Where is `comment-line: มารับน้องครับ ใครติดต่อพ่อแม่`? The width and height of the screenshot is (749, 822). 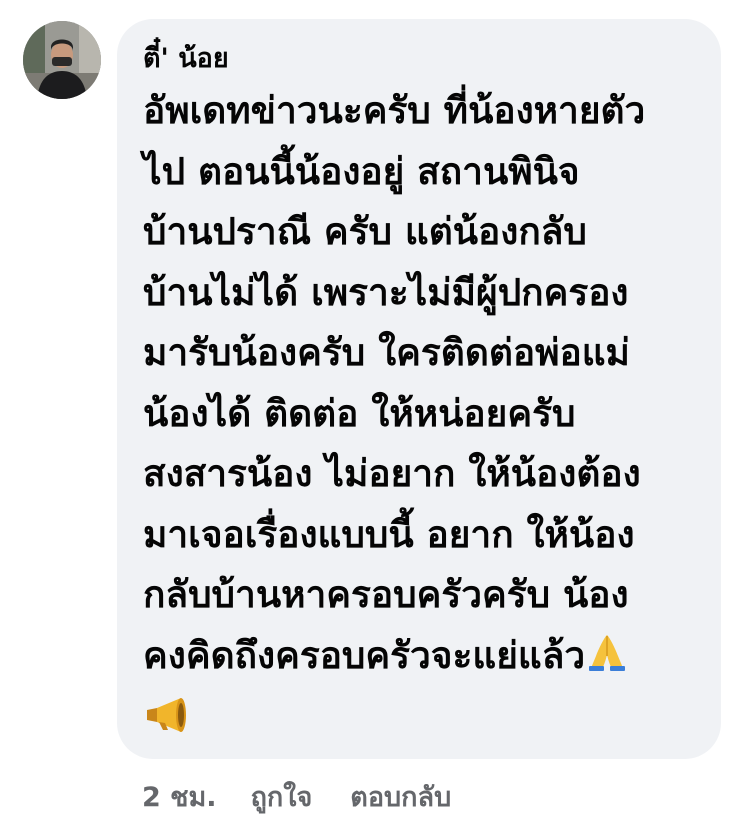 comment-line: มารับน้องครับ ใครติดต่อพ่อแม่ is located at coordinates (386, 352).